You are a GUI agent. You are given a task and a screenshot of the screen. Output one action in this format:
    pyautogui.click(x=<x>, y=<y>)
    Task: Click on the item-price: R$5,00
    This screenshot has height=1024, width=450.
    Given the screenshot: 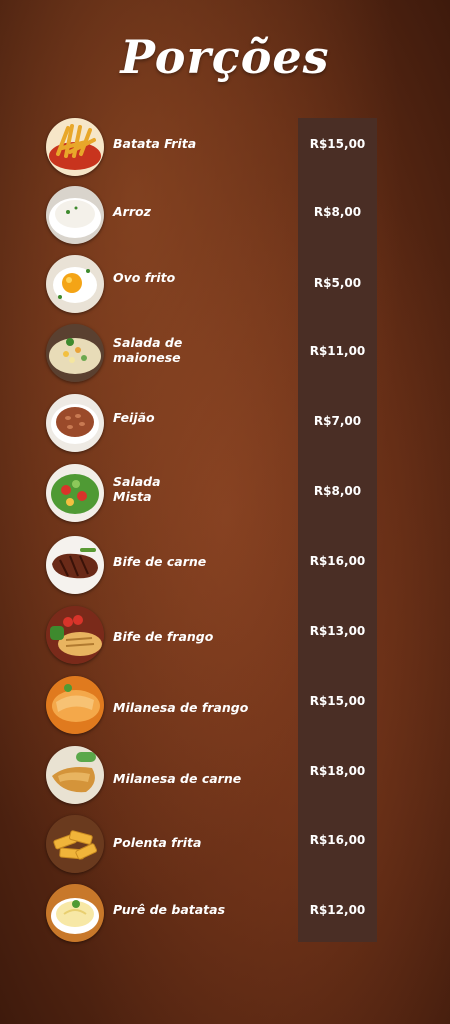 What is the action you would take?
    pyautogui.click(x=337, y=283)
    